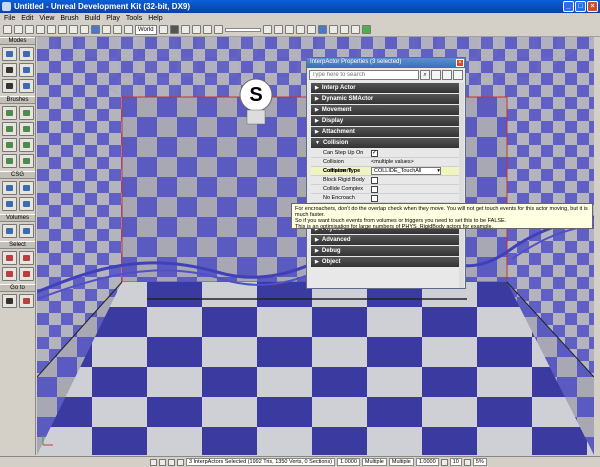 This screenshot has height=467, width=600. Describe the element at coordinates (9, 204) in the screenshot. I see `csg-intersect-button` at that location.